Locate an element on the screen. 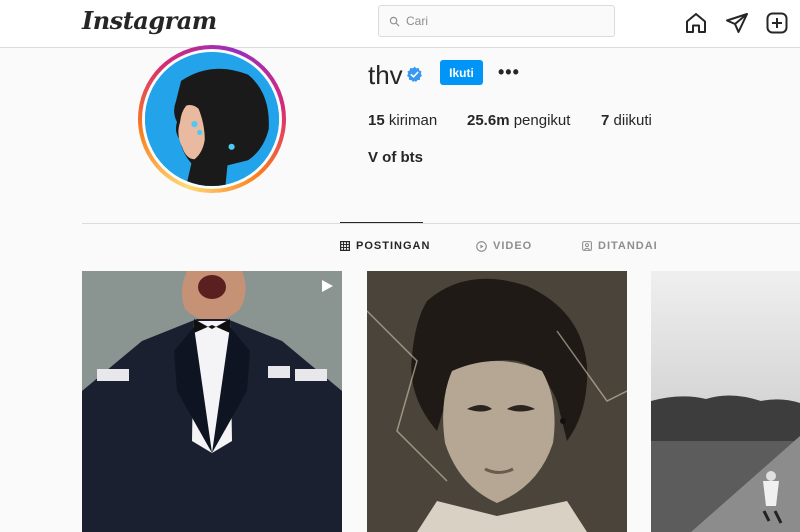 The image size is (800, 532). tab-tagged: DITANDAI is located at coordinates (620, 246).